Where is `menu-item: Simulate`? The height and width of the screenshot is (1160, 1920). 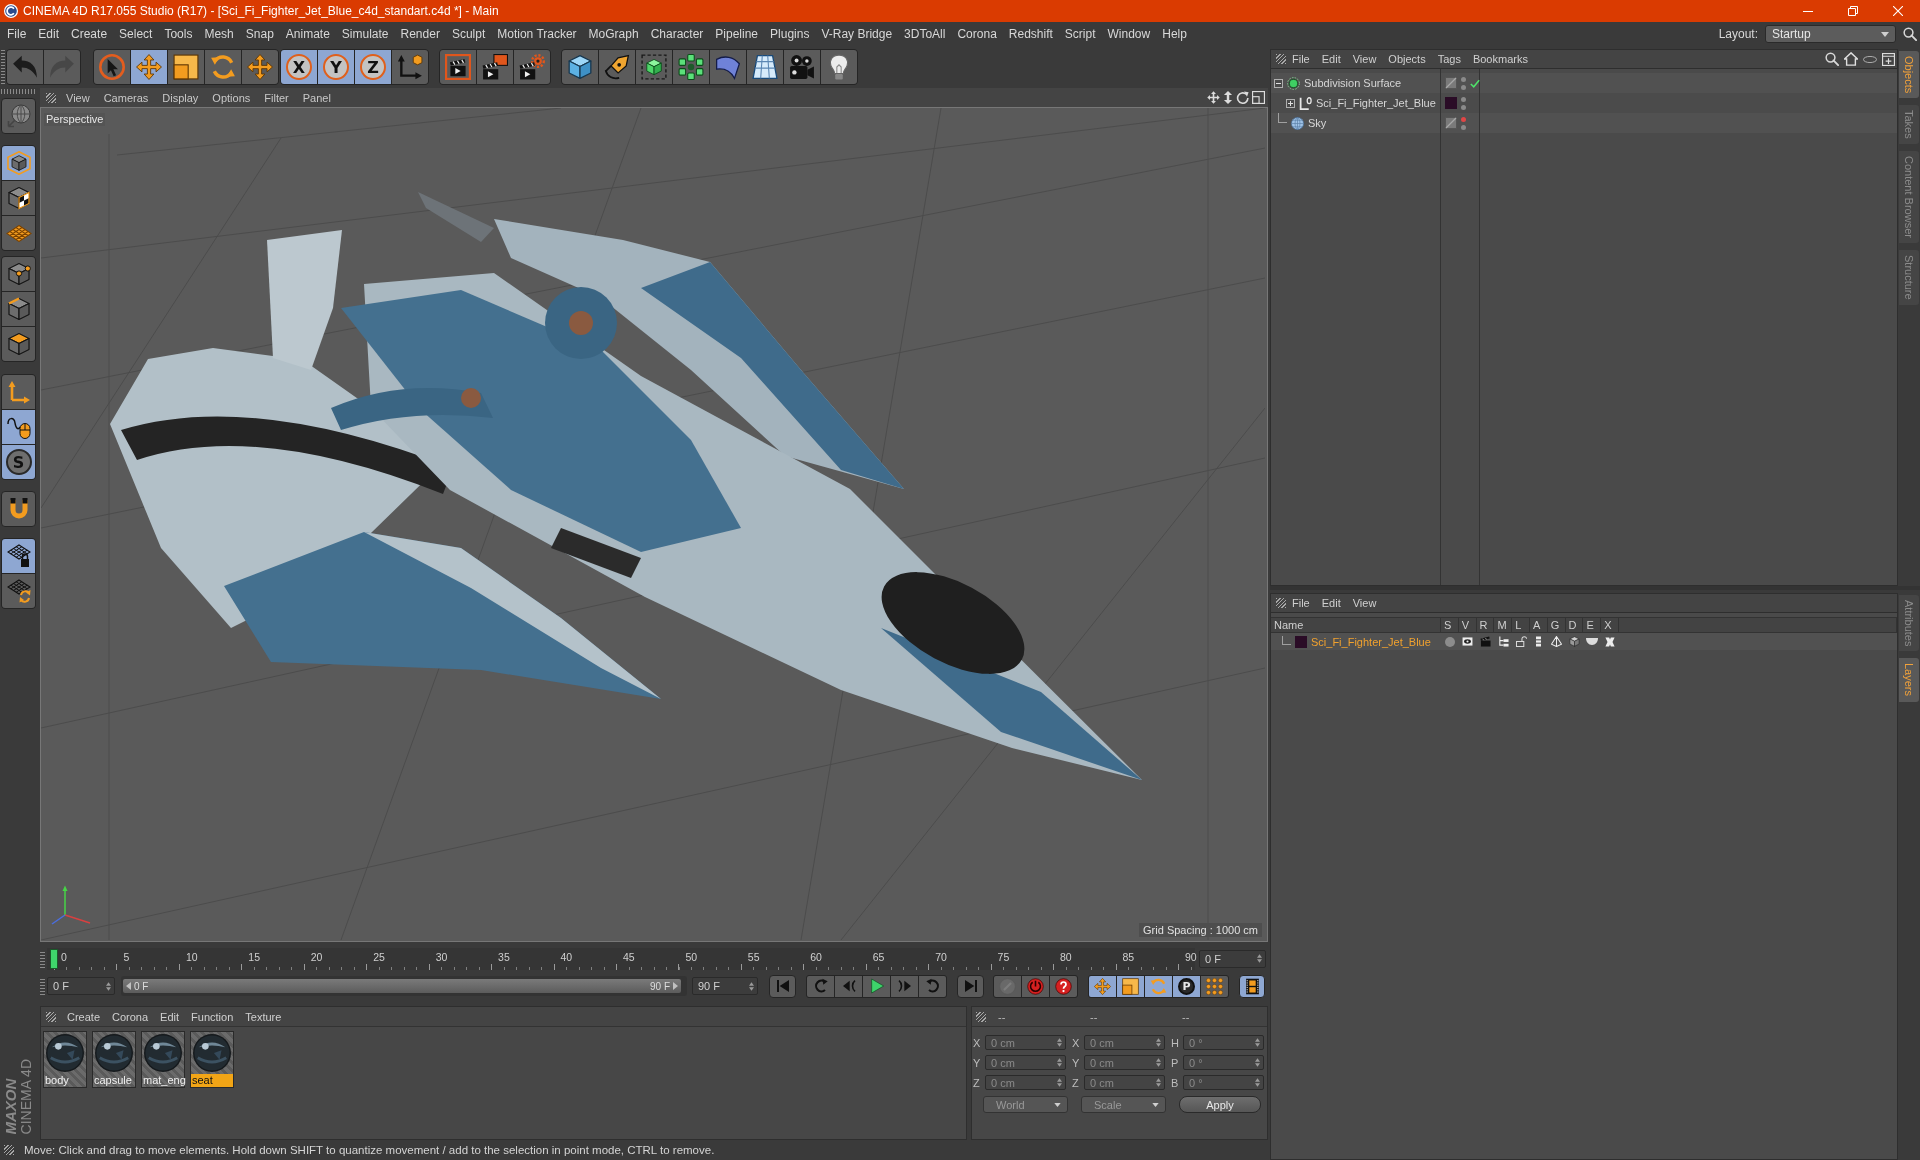 menu-item: Simulate is located at coordinates (365, 34).